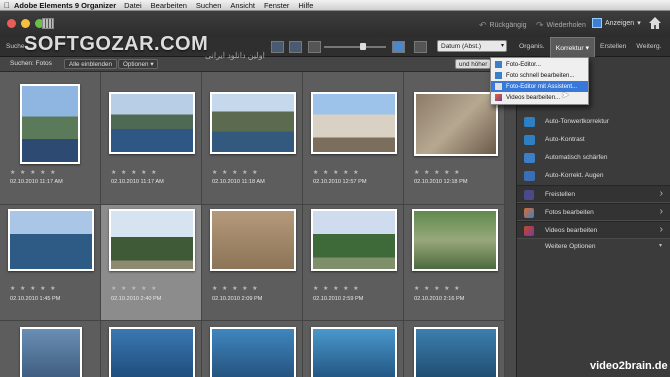  I want to click on sort-select: Datum (Abst.) ▾, so click(472, 46).